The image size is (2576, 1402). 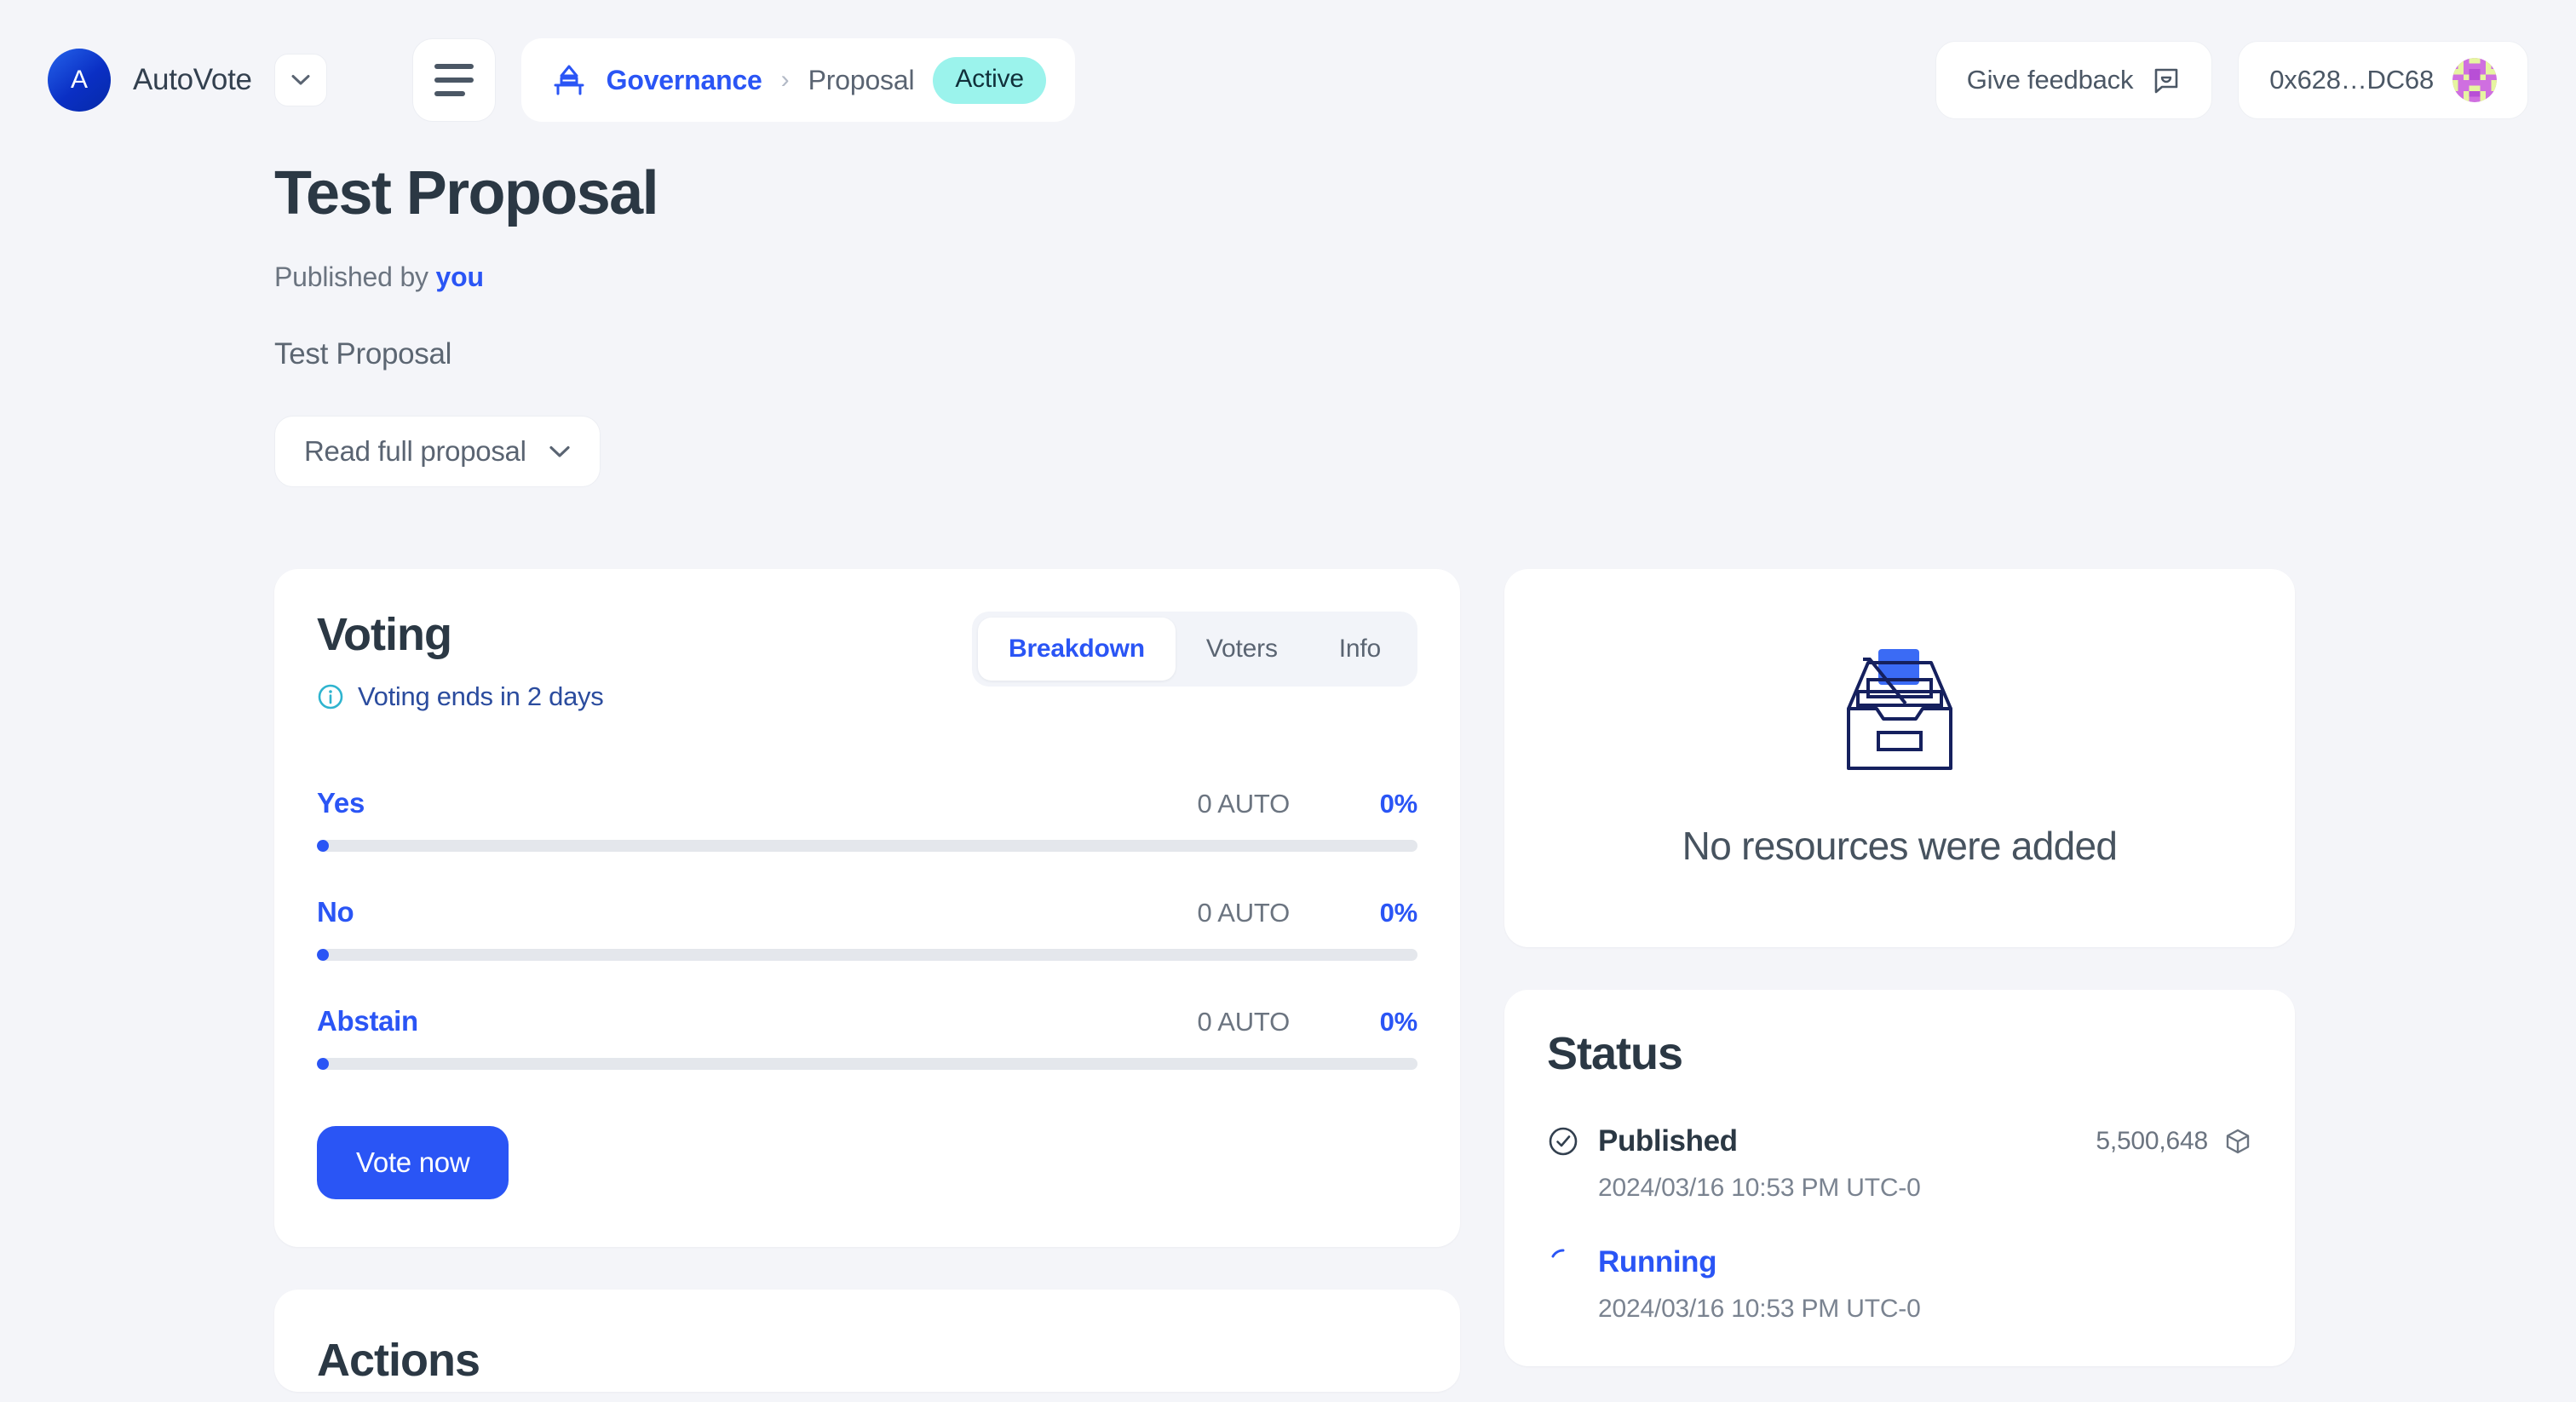 I want to click on read-full-proposal-button: Read full proposal, so click(x=437, y=452).